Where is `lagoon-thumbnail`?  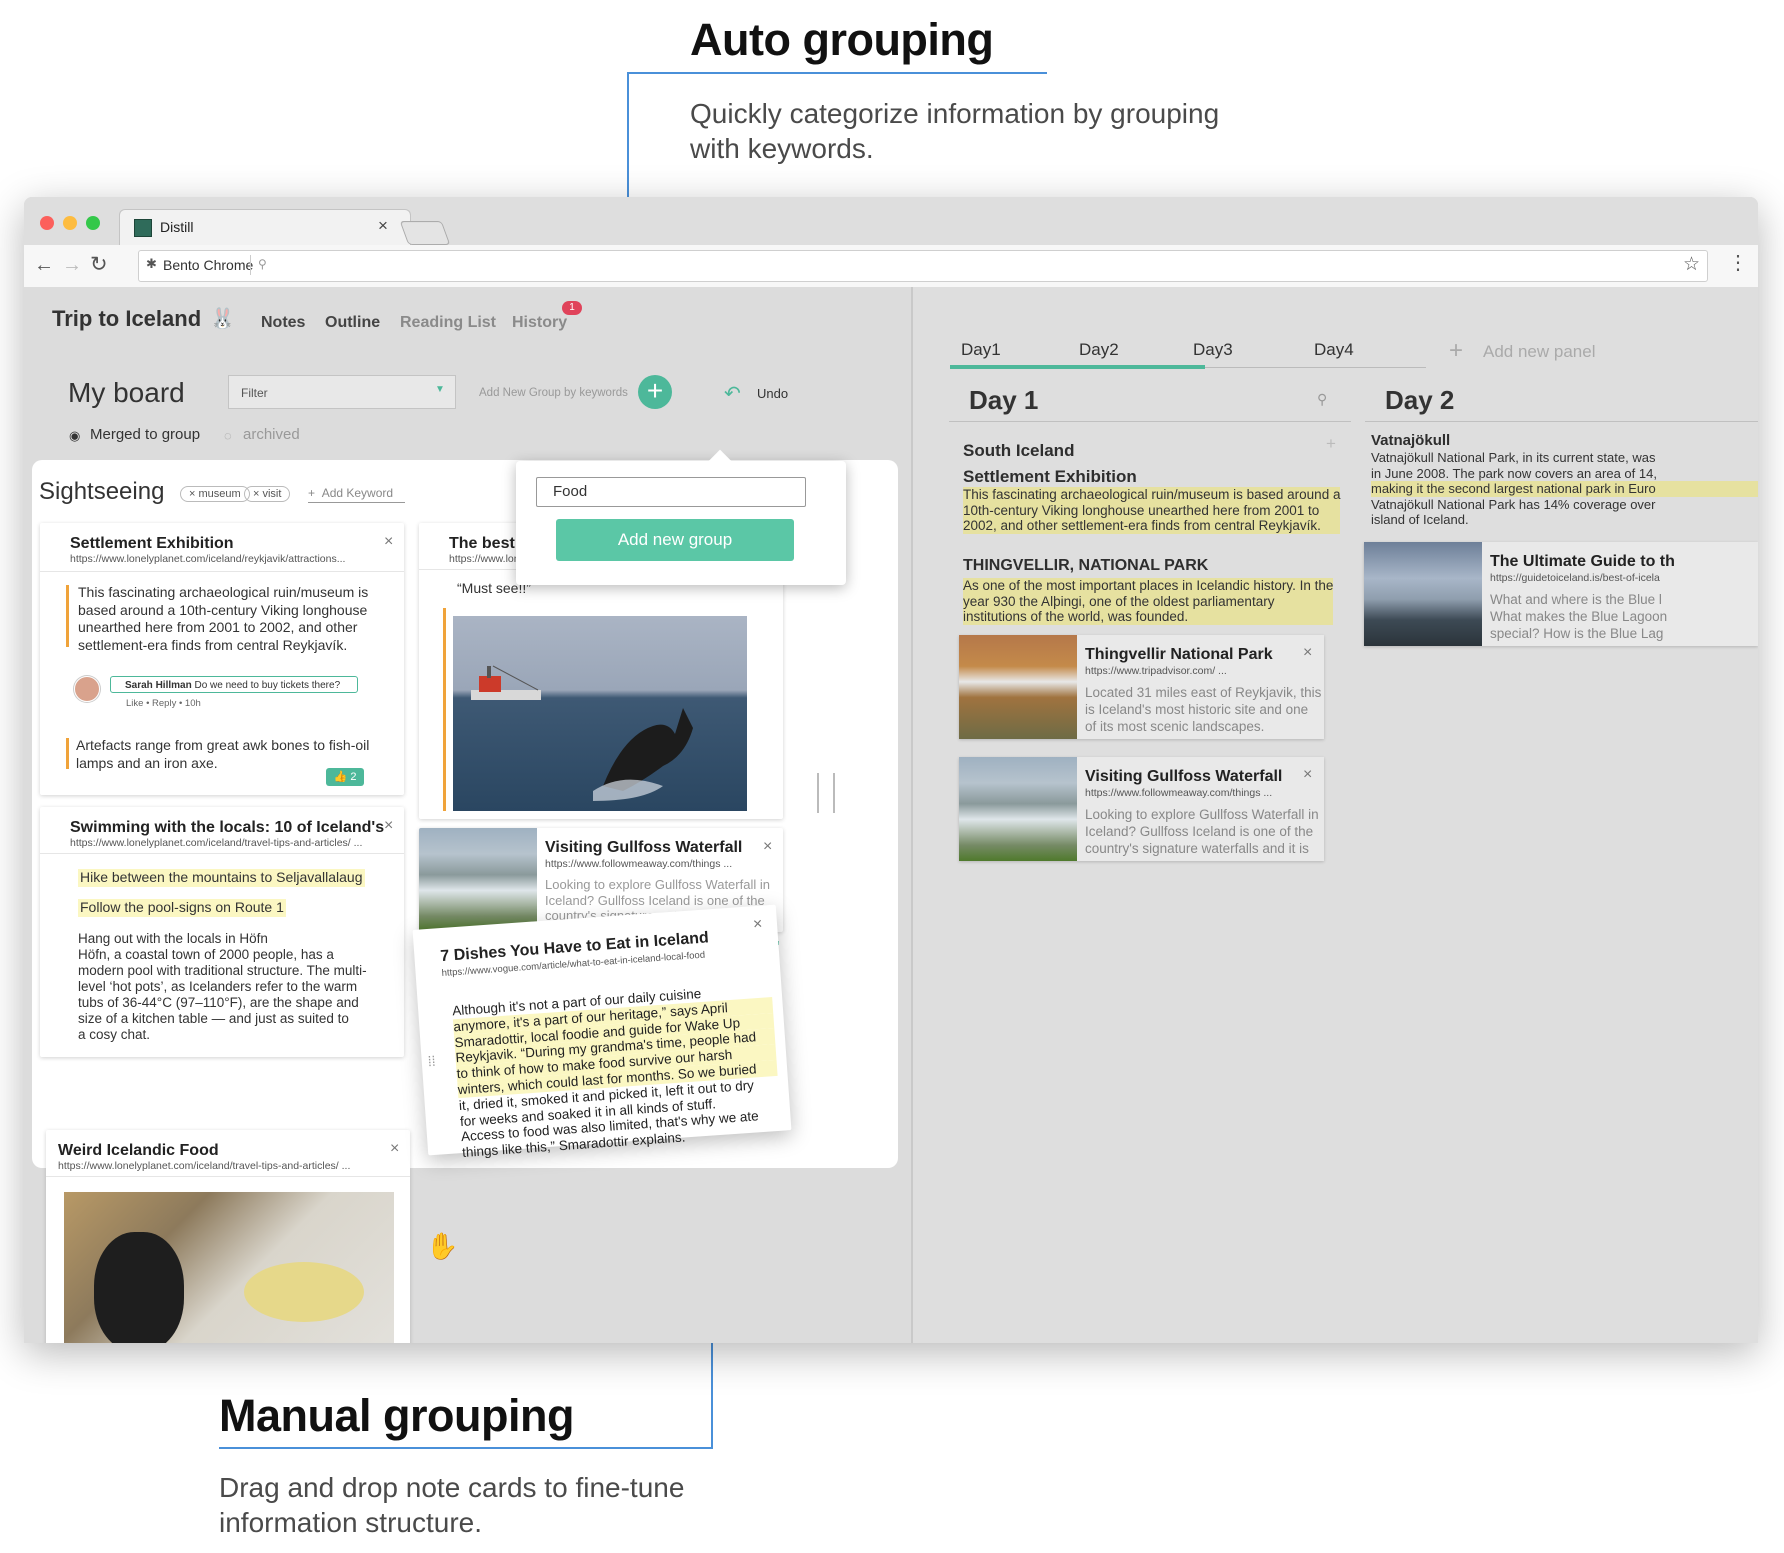
lagoon-thumbnail is located at coordinates (1423, 594).